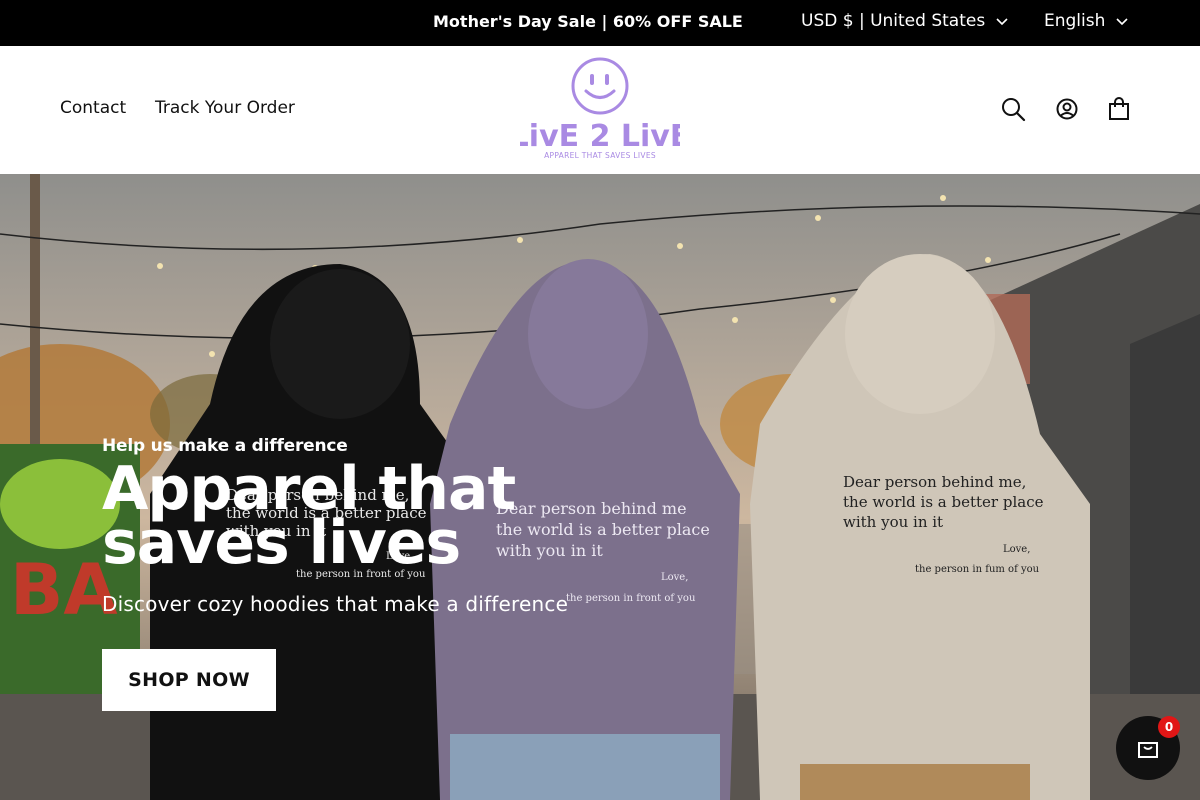 The height and width of the screenshot is (800, 1200). I want to click on basket-icon, so click(1148, 750).